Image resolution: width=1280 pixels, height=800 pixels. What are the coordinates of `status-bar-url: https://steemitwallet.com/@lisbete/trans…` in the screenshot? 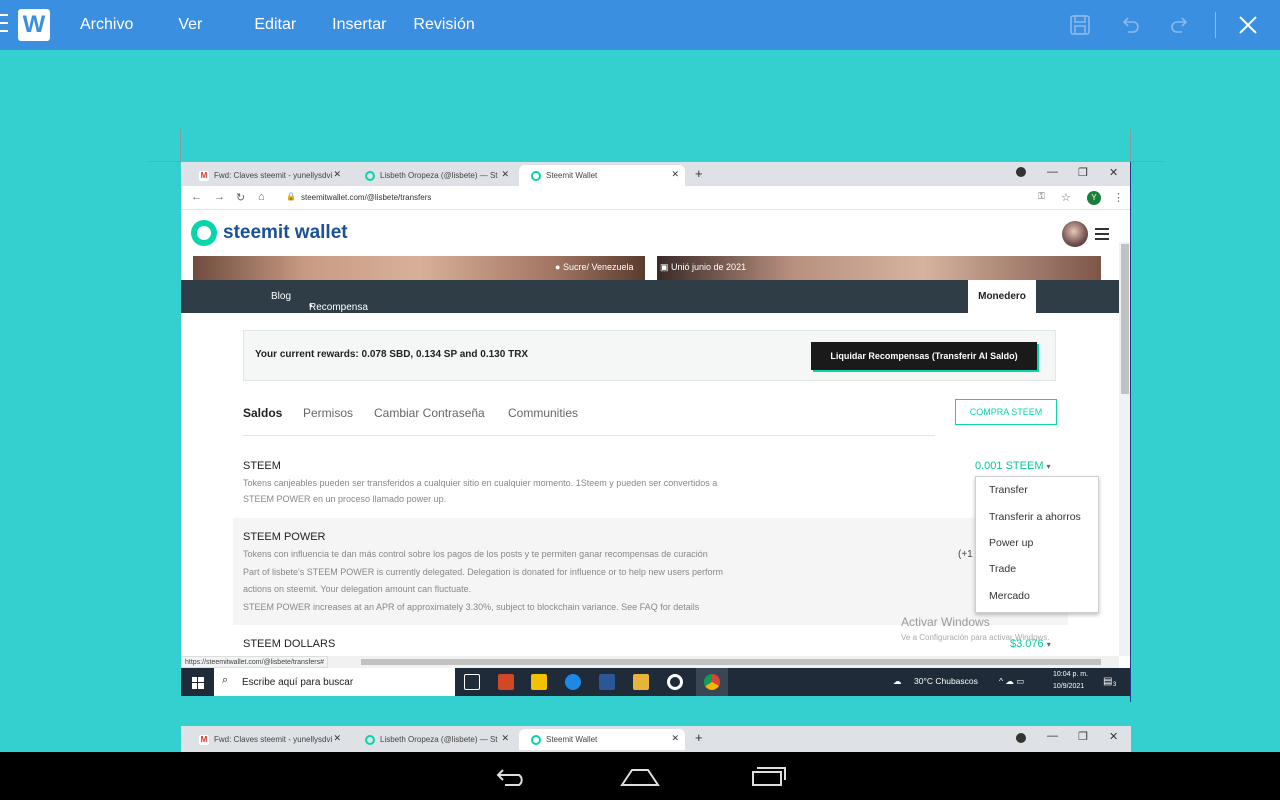 It's located at (254, 662).